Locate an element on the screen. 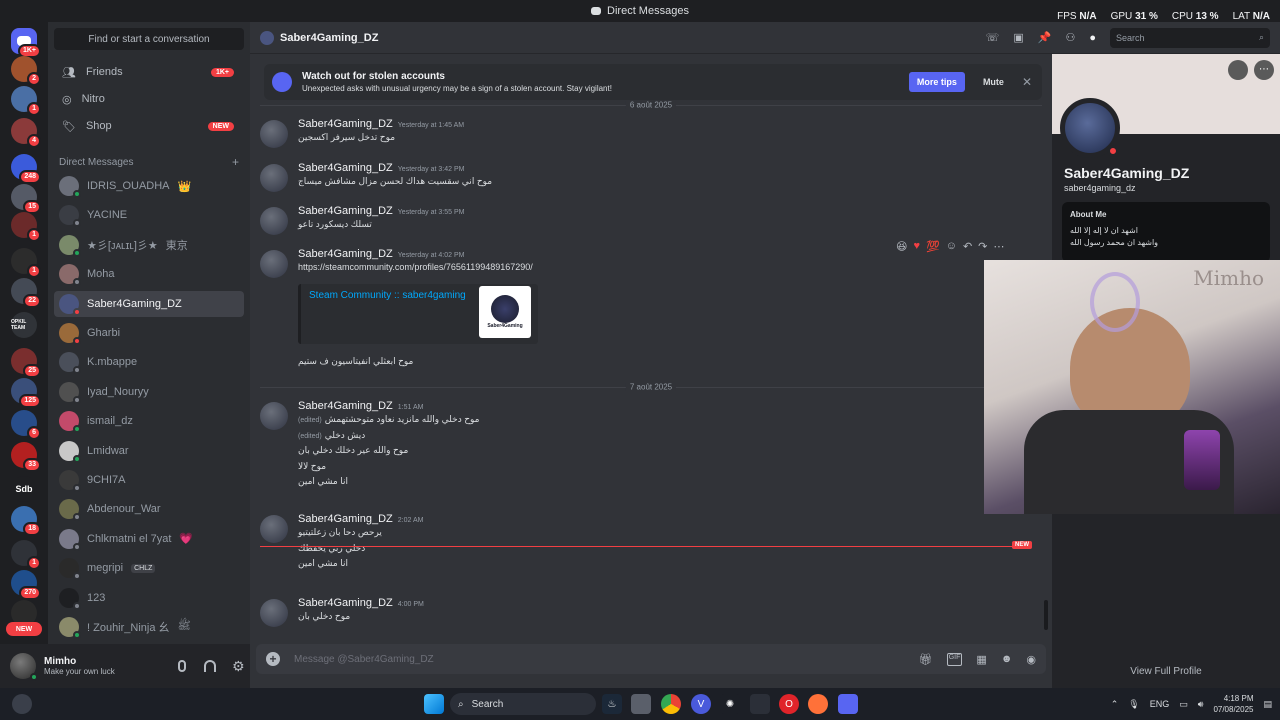 The width and height of the screenshot is (1280, 720). volume-icon: 🔊︎ is located at coordinates (1201, 704).